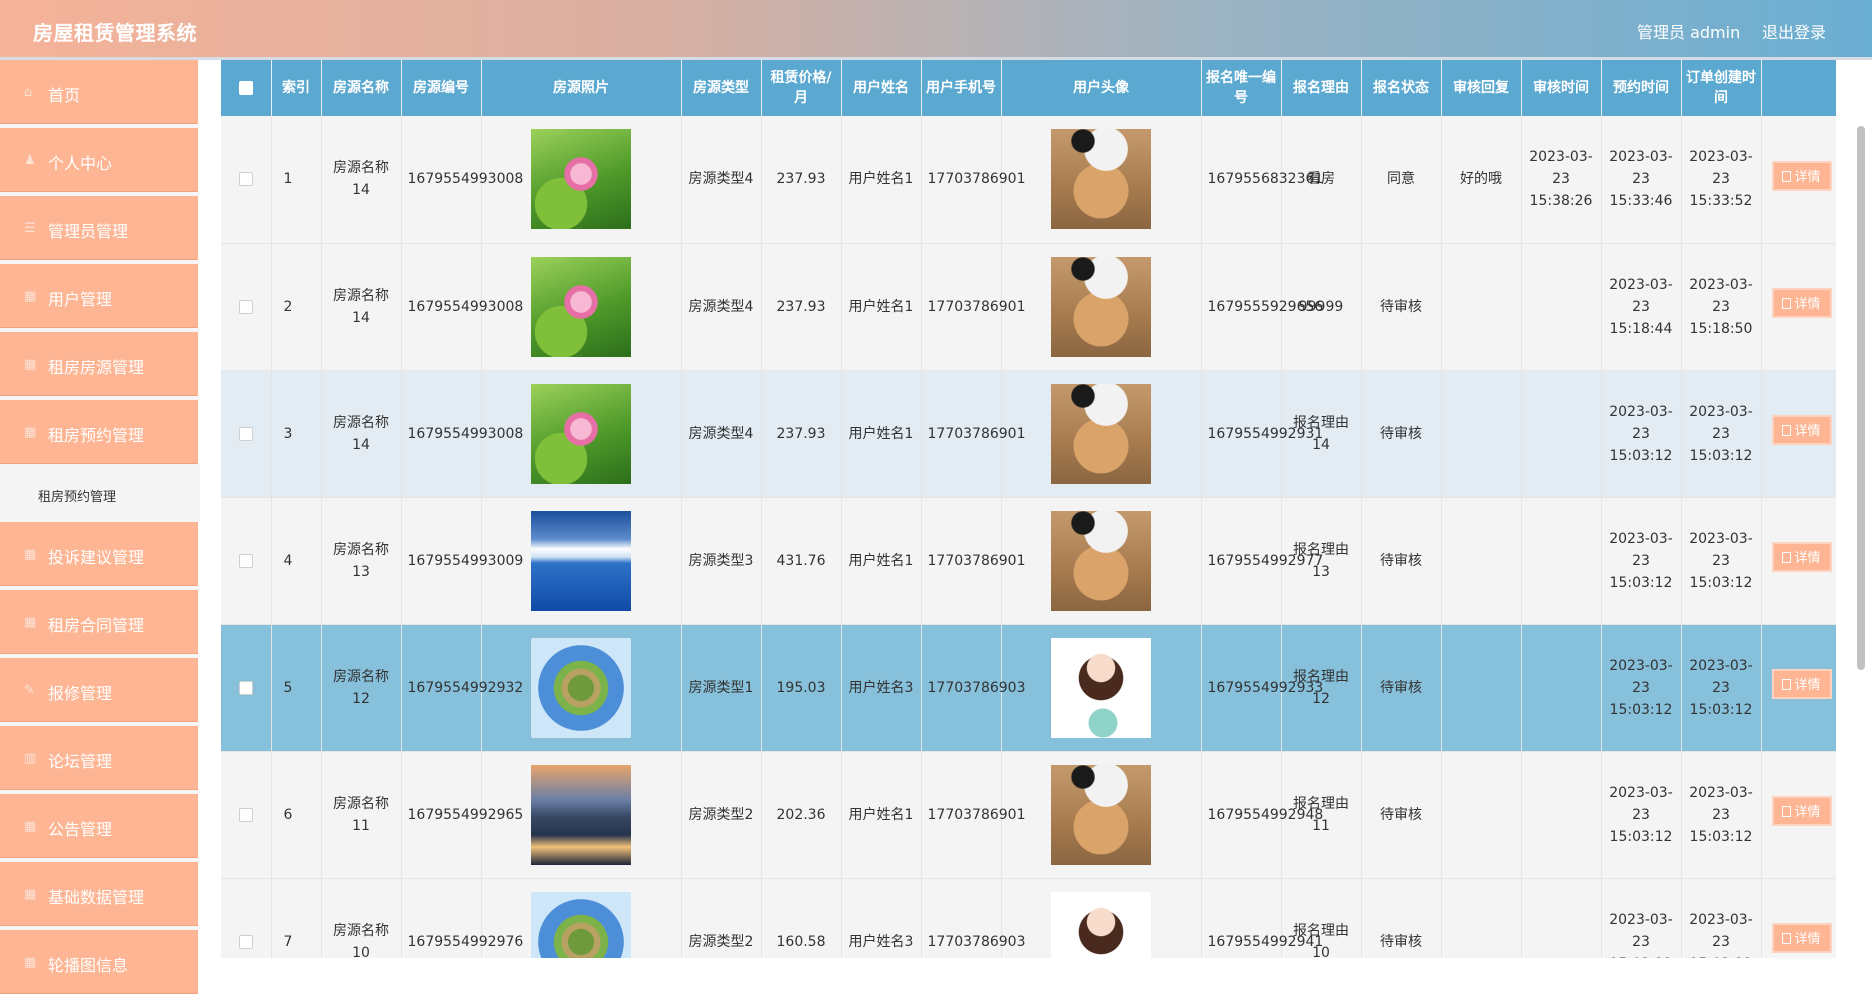  What do you see at coordinates (1101, 88) in the screenshot?
I see `col-header-user-avatar: 用户头像` at bounding box center [1101, 88].